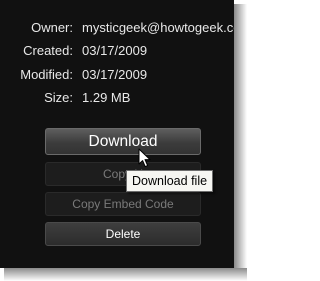  What do you see at coordinates (144, 158) in the screenshot?
I see `pointer-cursor-icon` at bounding box center [144, 158].